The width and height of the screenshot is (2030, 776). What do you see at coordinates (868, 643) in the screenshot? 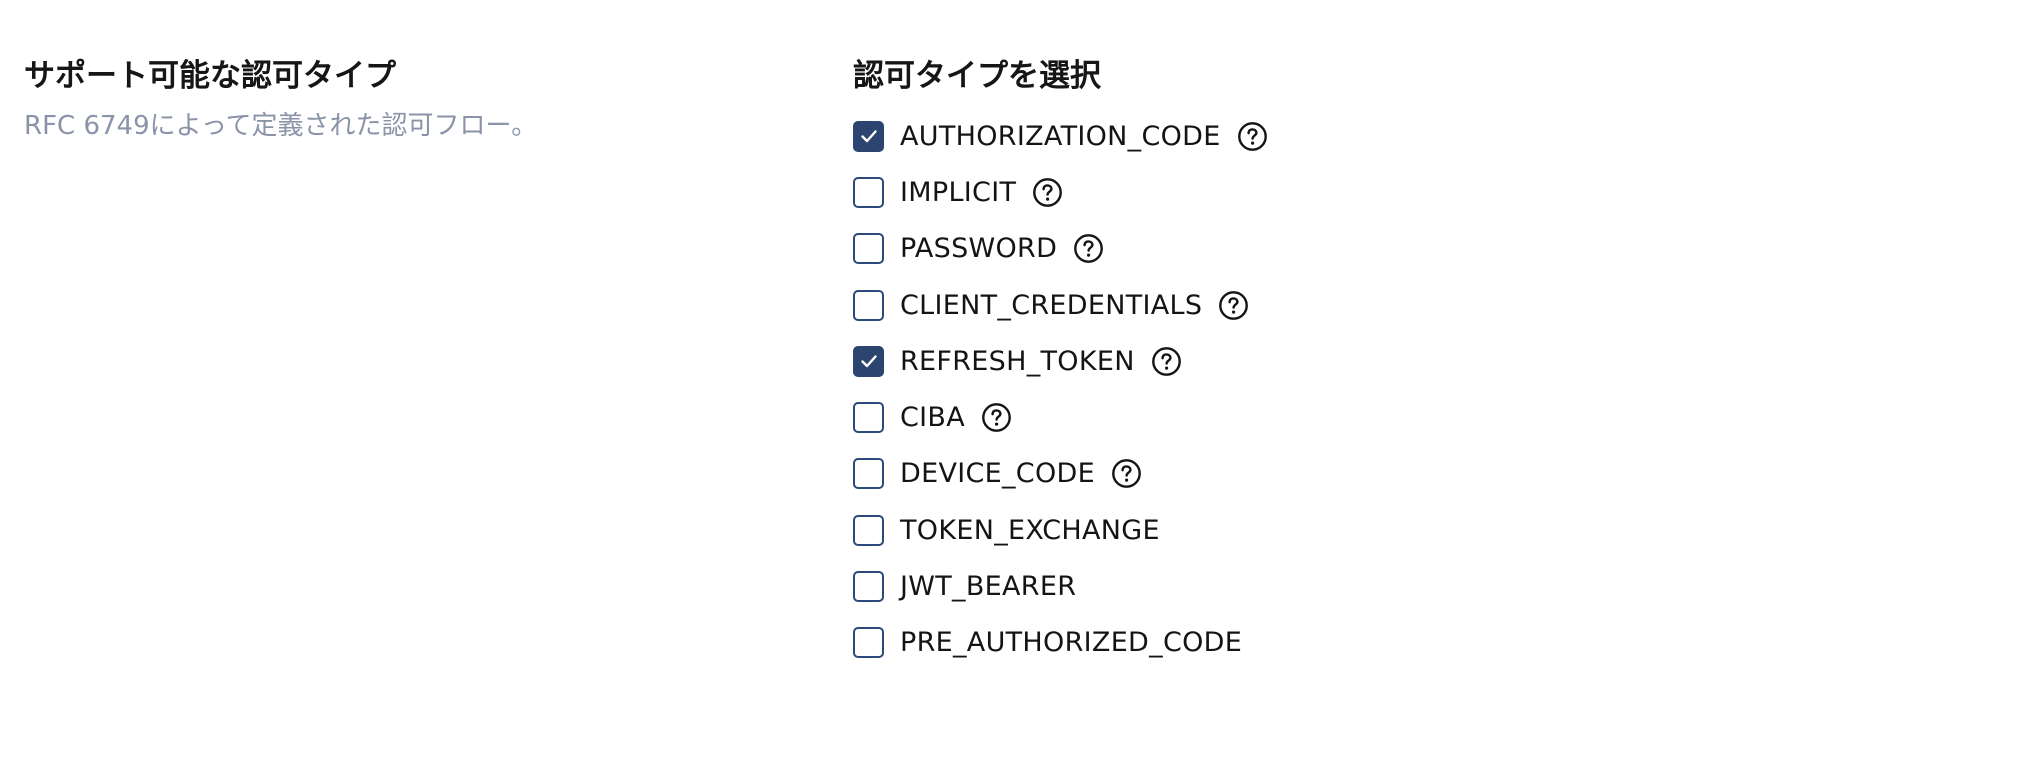
I see `grant-type-checkbox-pre-authorized-code` at bounding box center [868, 643].